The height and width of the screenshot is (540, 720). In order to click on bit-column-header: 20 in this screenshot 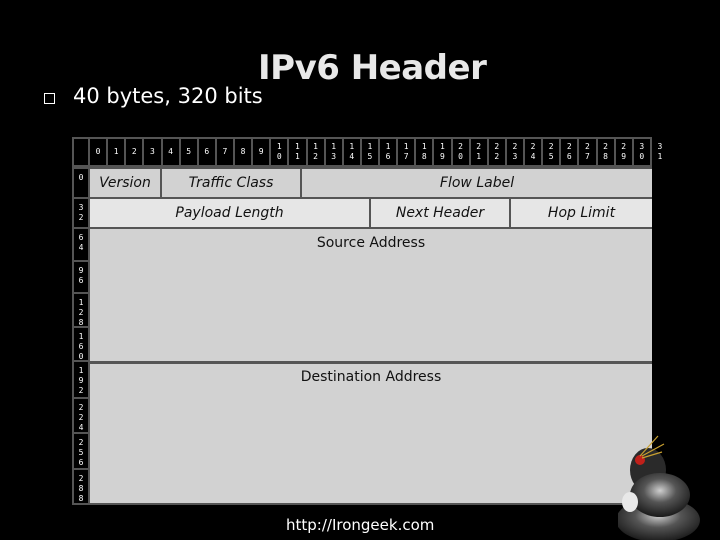, I will do `click(460, 152)`.